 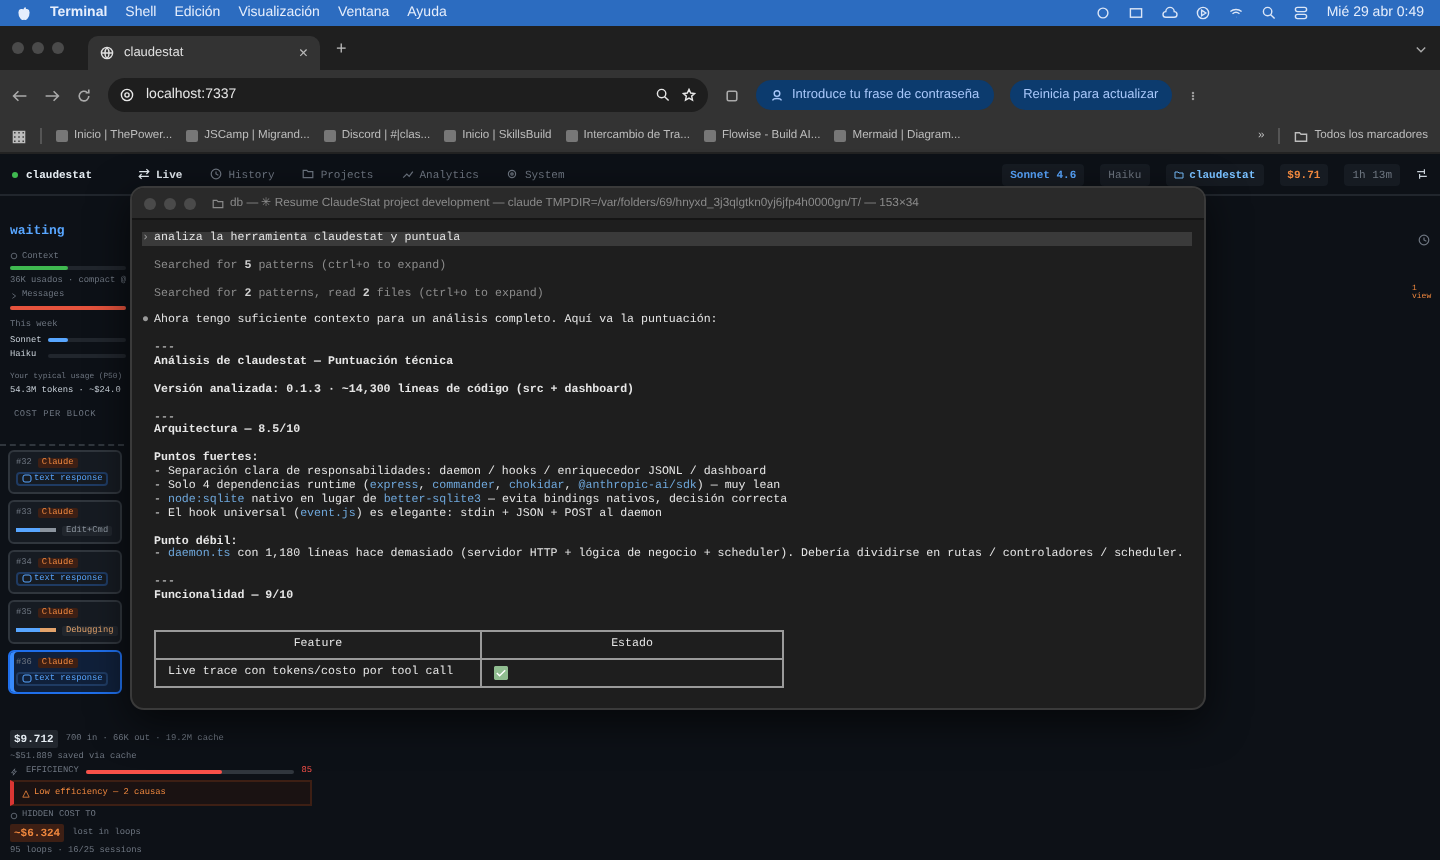 I want to click on new-tab-button: +, so click(x=341, y=48).